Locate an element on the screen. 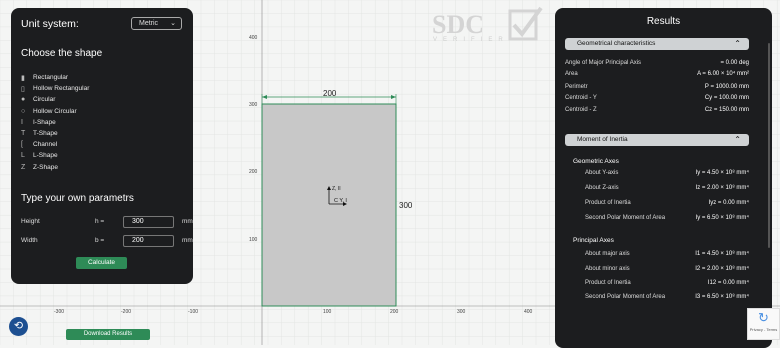 The height and width of the screenshot is (348, 780). shape-option-hollow-circular: ○ Hollow Circular is located at coordinates (55, 111).